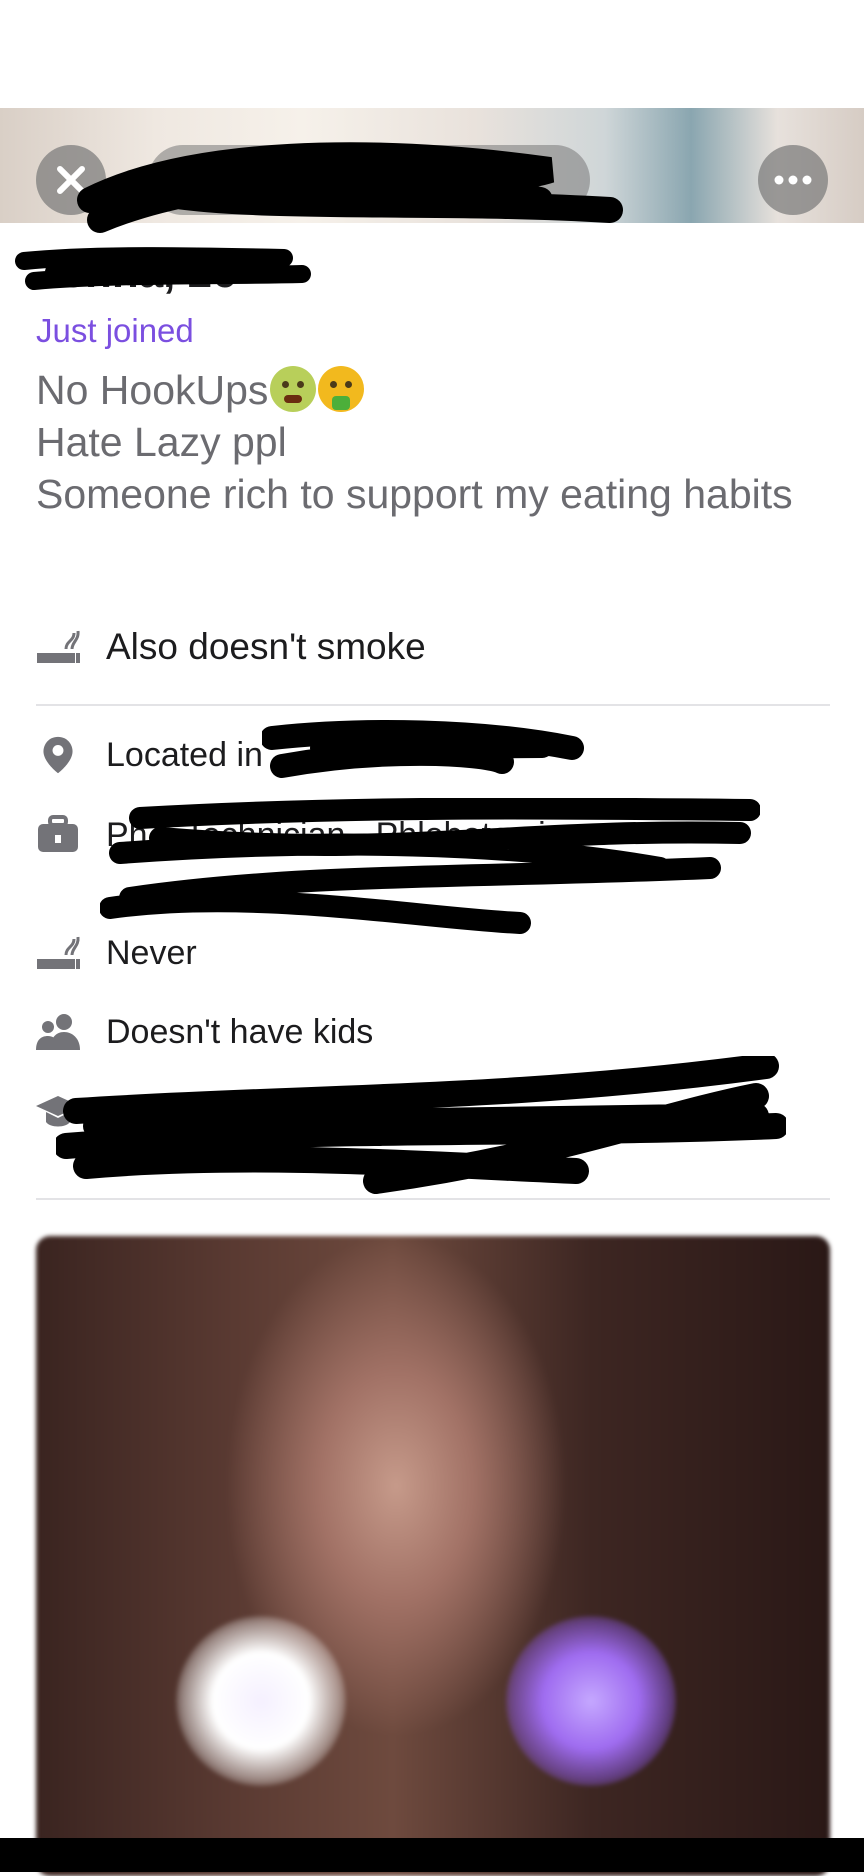  What do you see at coordinates (431, 390) in the screenshot?
I see `bio-line: No HookUps` at bounding box center [431, 390].